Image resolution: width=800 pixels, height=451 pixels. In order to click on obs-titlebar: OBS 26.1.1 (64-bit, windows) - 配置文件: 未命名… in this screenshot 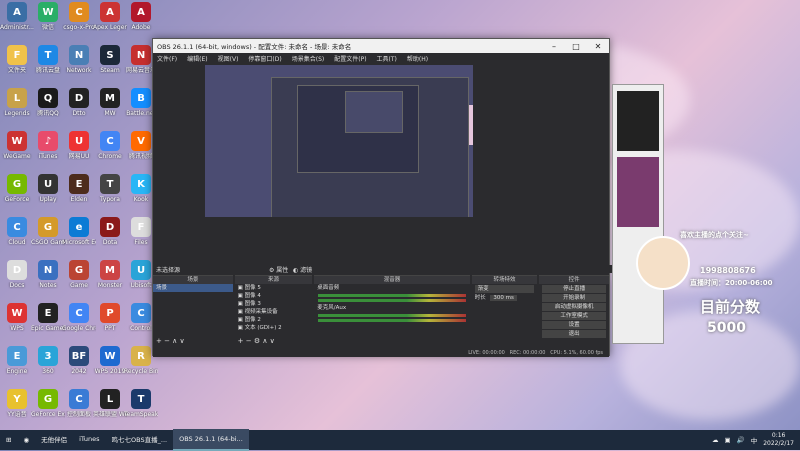, I will do `click(381, 46)`.